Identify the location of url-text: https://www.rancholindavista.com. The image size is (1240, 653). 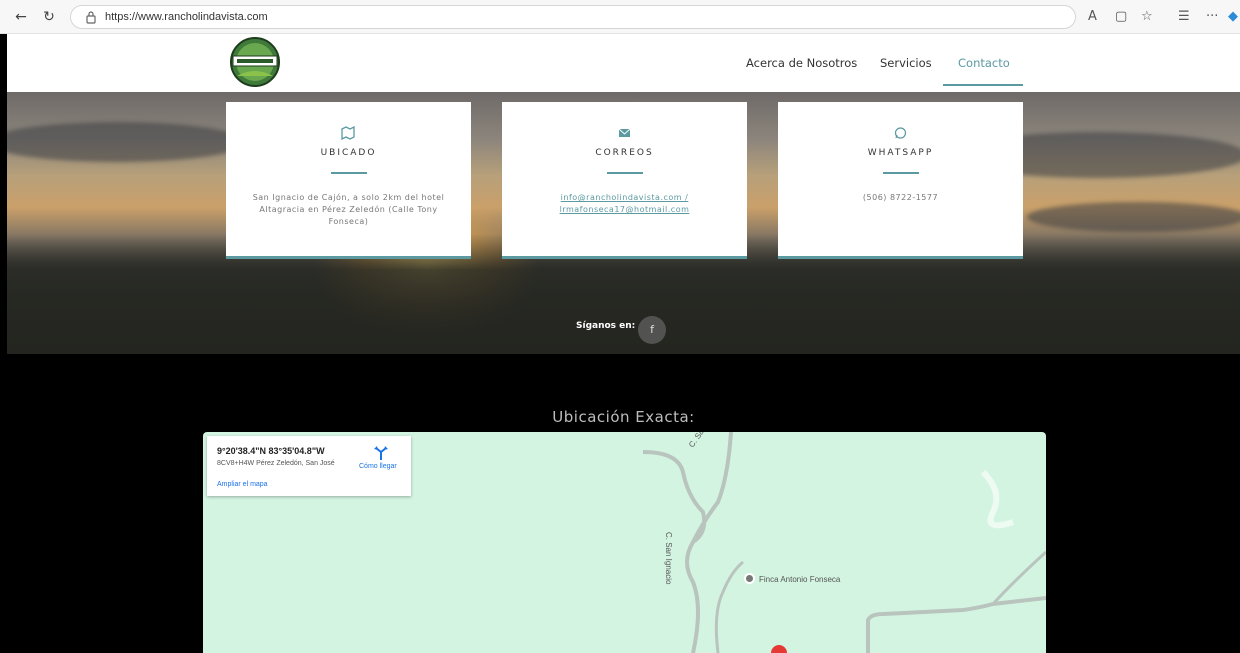
(186, 17).